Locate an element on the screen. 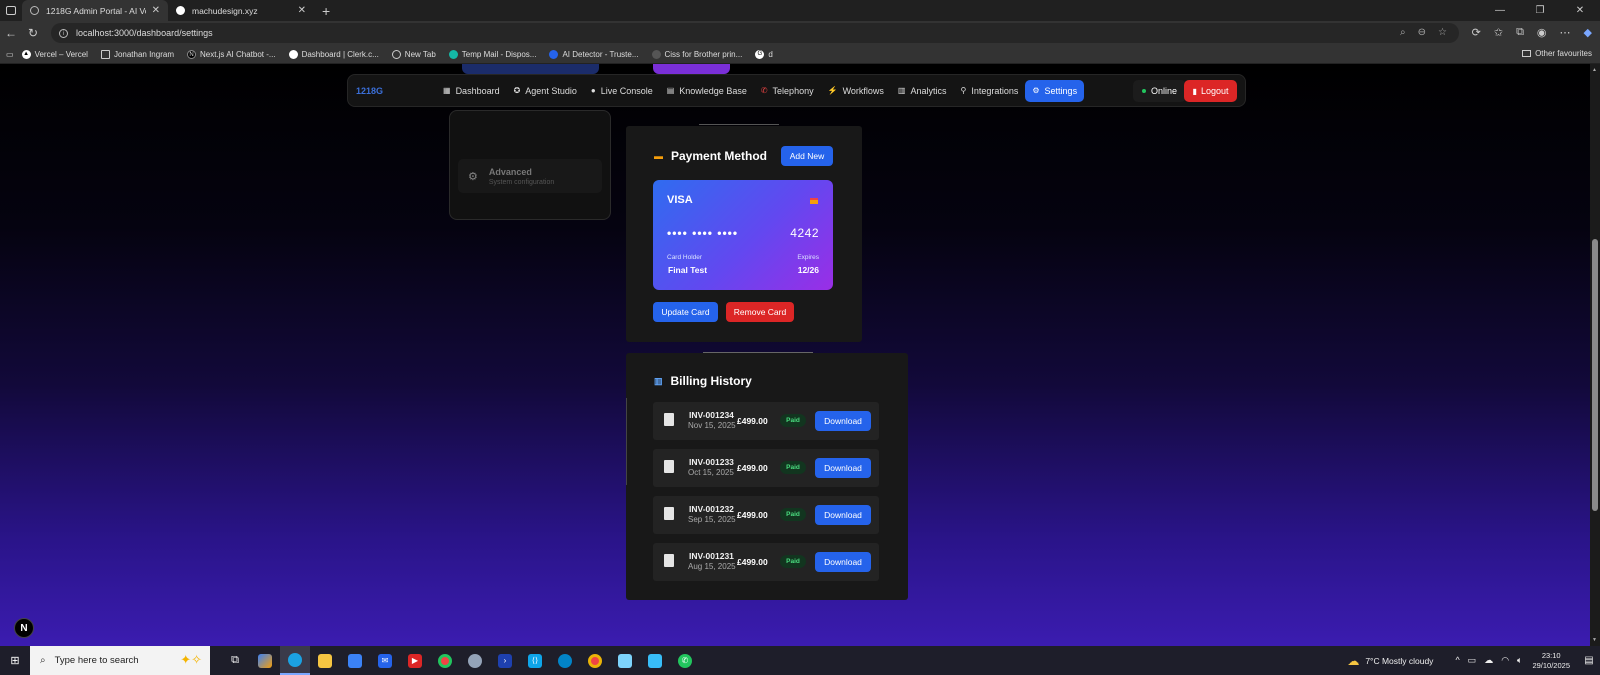 This screenshot has width=1600, height=675. minimize-icon: — is located at coordinates (1500, 10).